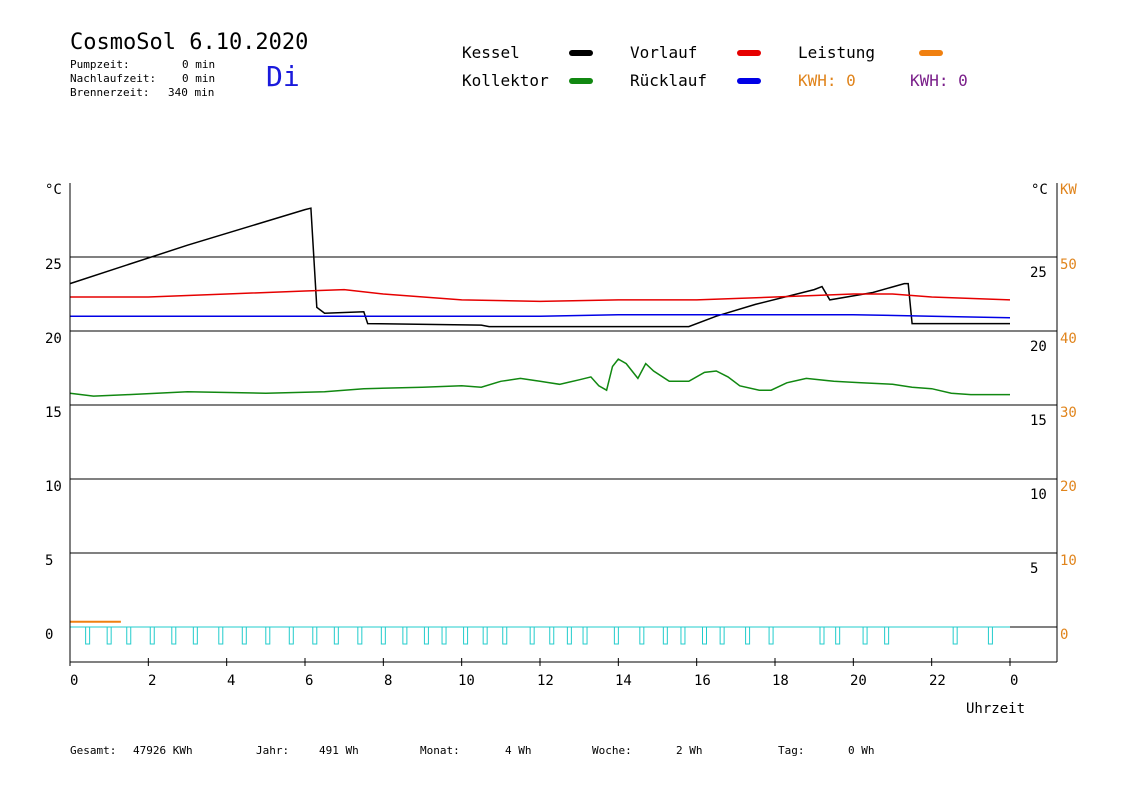 The height and width of the screenshot is (812, 1148). Describe the element at coordinates (163, 750) in the screenshot. I see `footer-gesamt-value: 47926 KWh` at that location.